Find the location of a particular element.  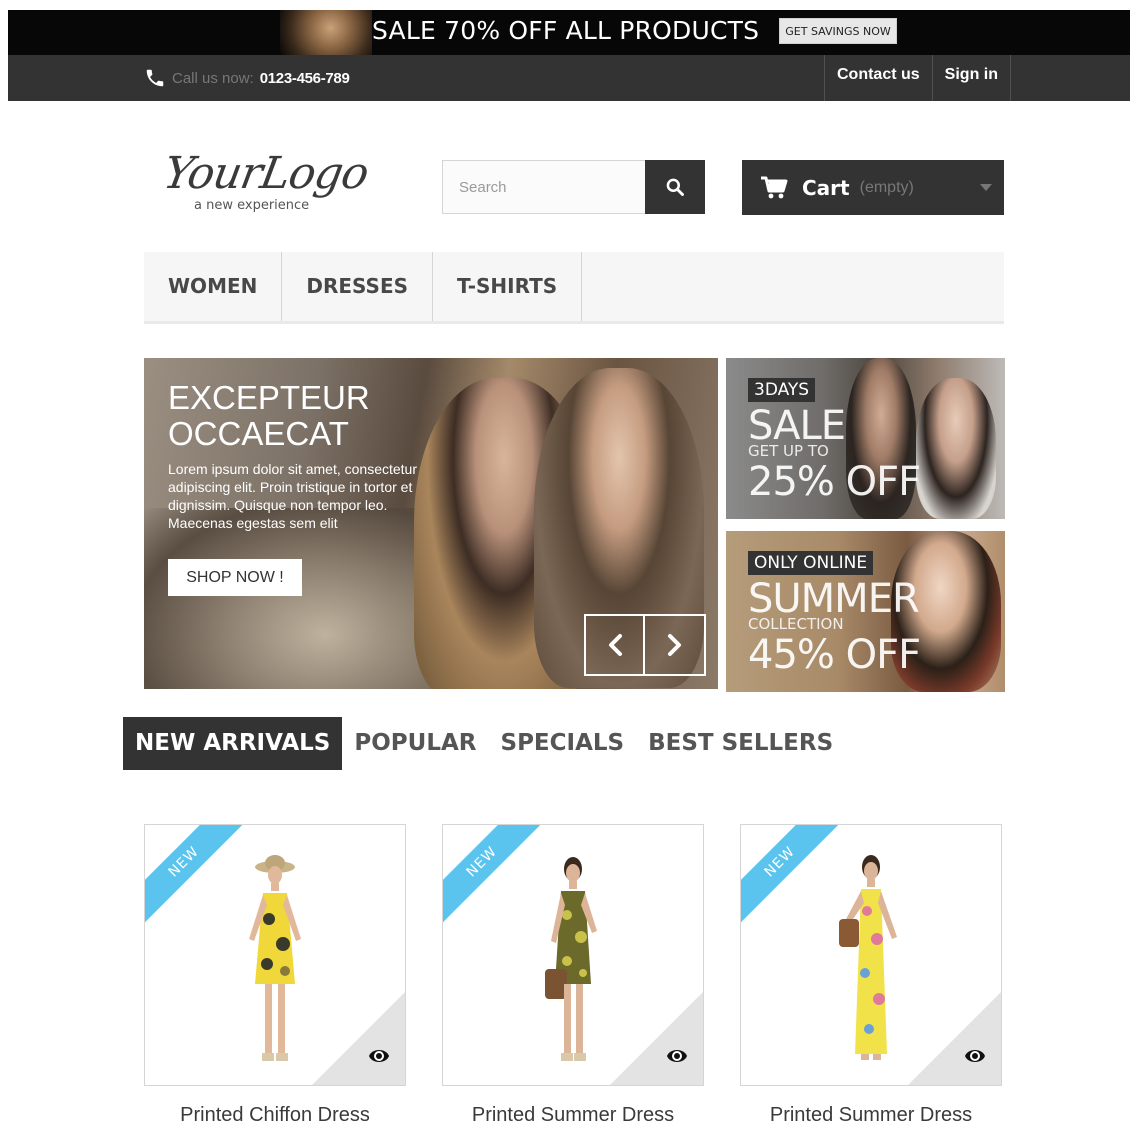

banner-headline: SUMMER is located at coordinates (834, 599).